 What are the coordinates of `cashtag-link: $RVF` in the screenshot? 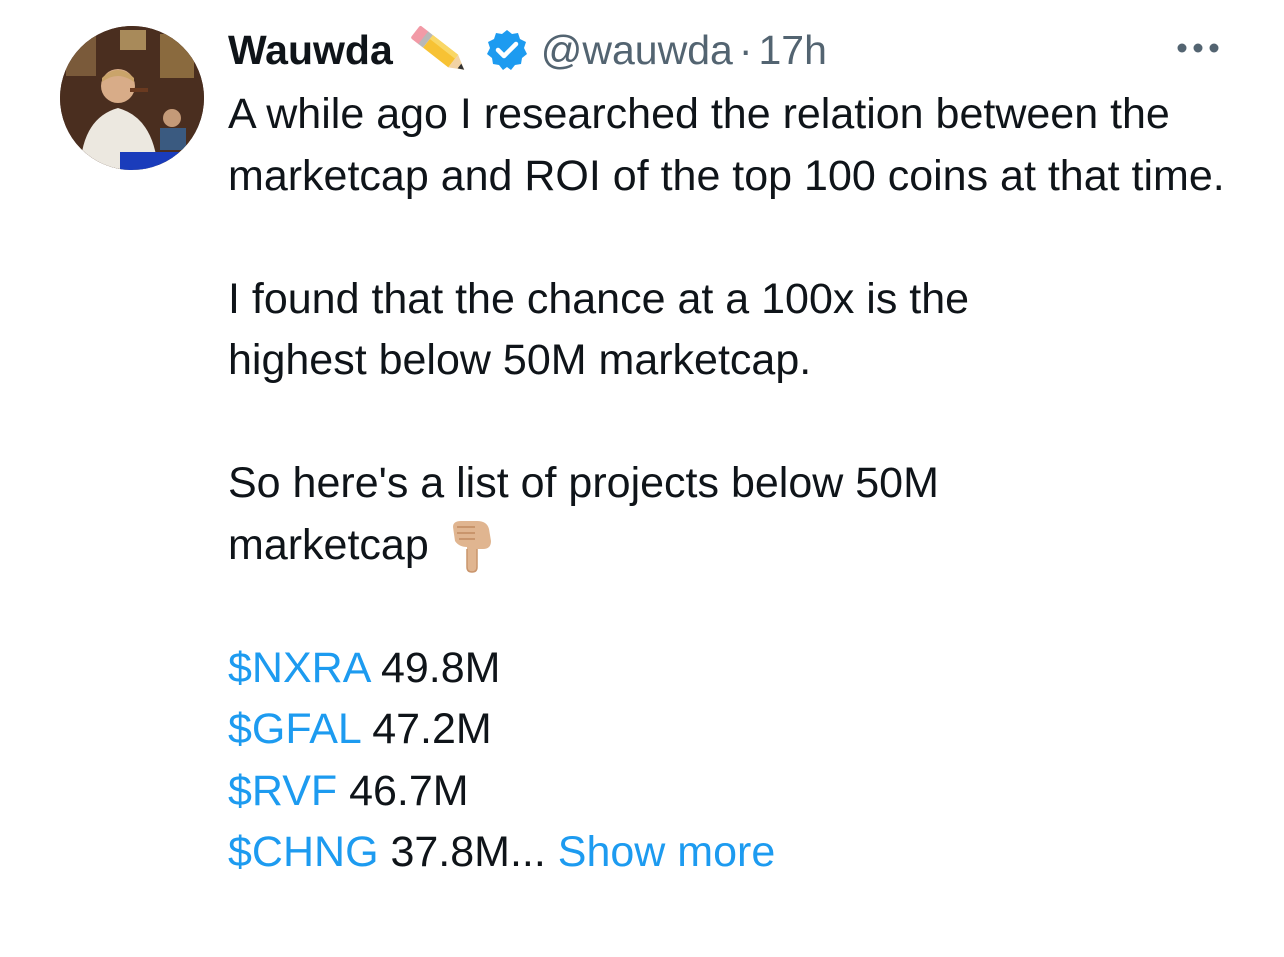 It's located at (282, 791).